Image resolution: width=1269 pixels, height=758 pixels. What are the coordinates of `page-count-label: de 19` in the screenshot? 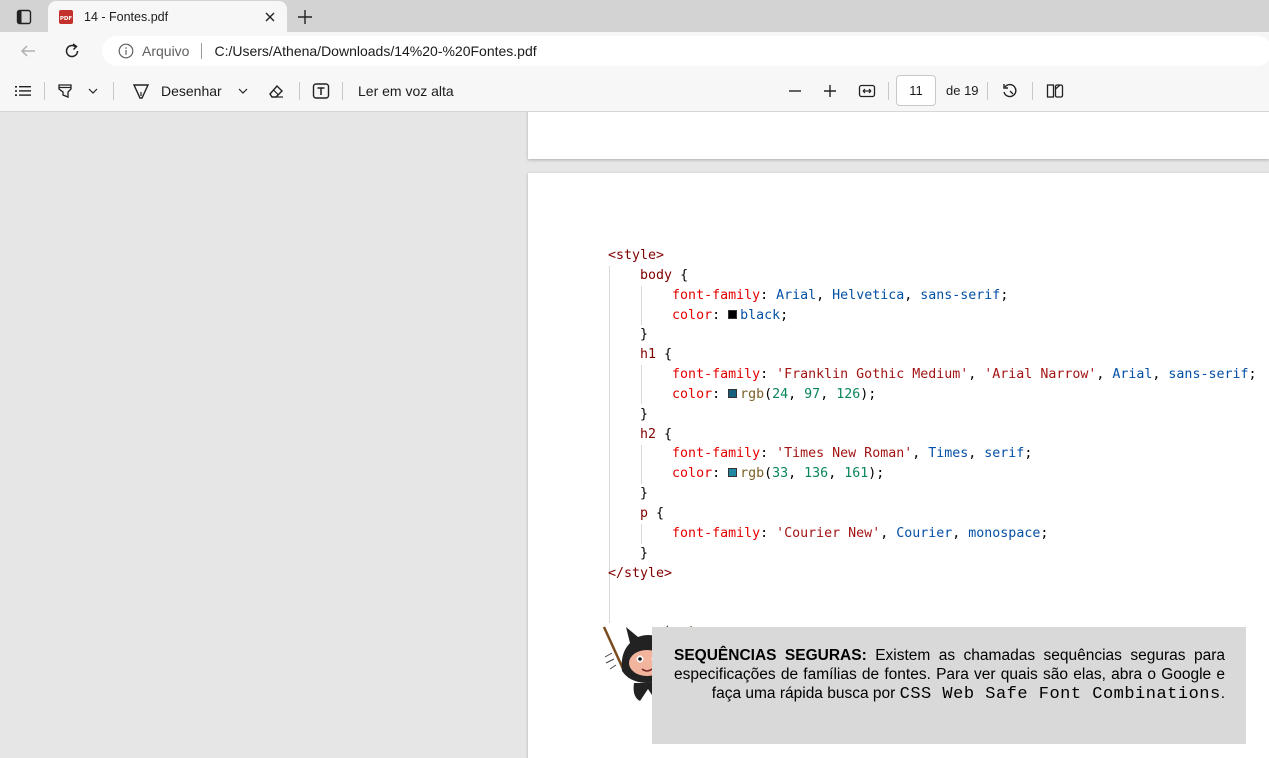 It's located at (962, 90).